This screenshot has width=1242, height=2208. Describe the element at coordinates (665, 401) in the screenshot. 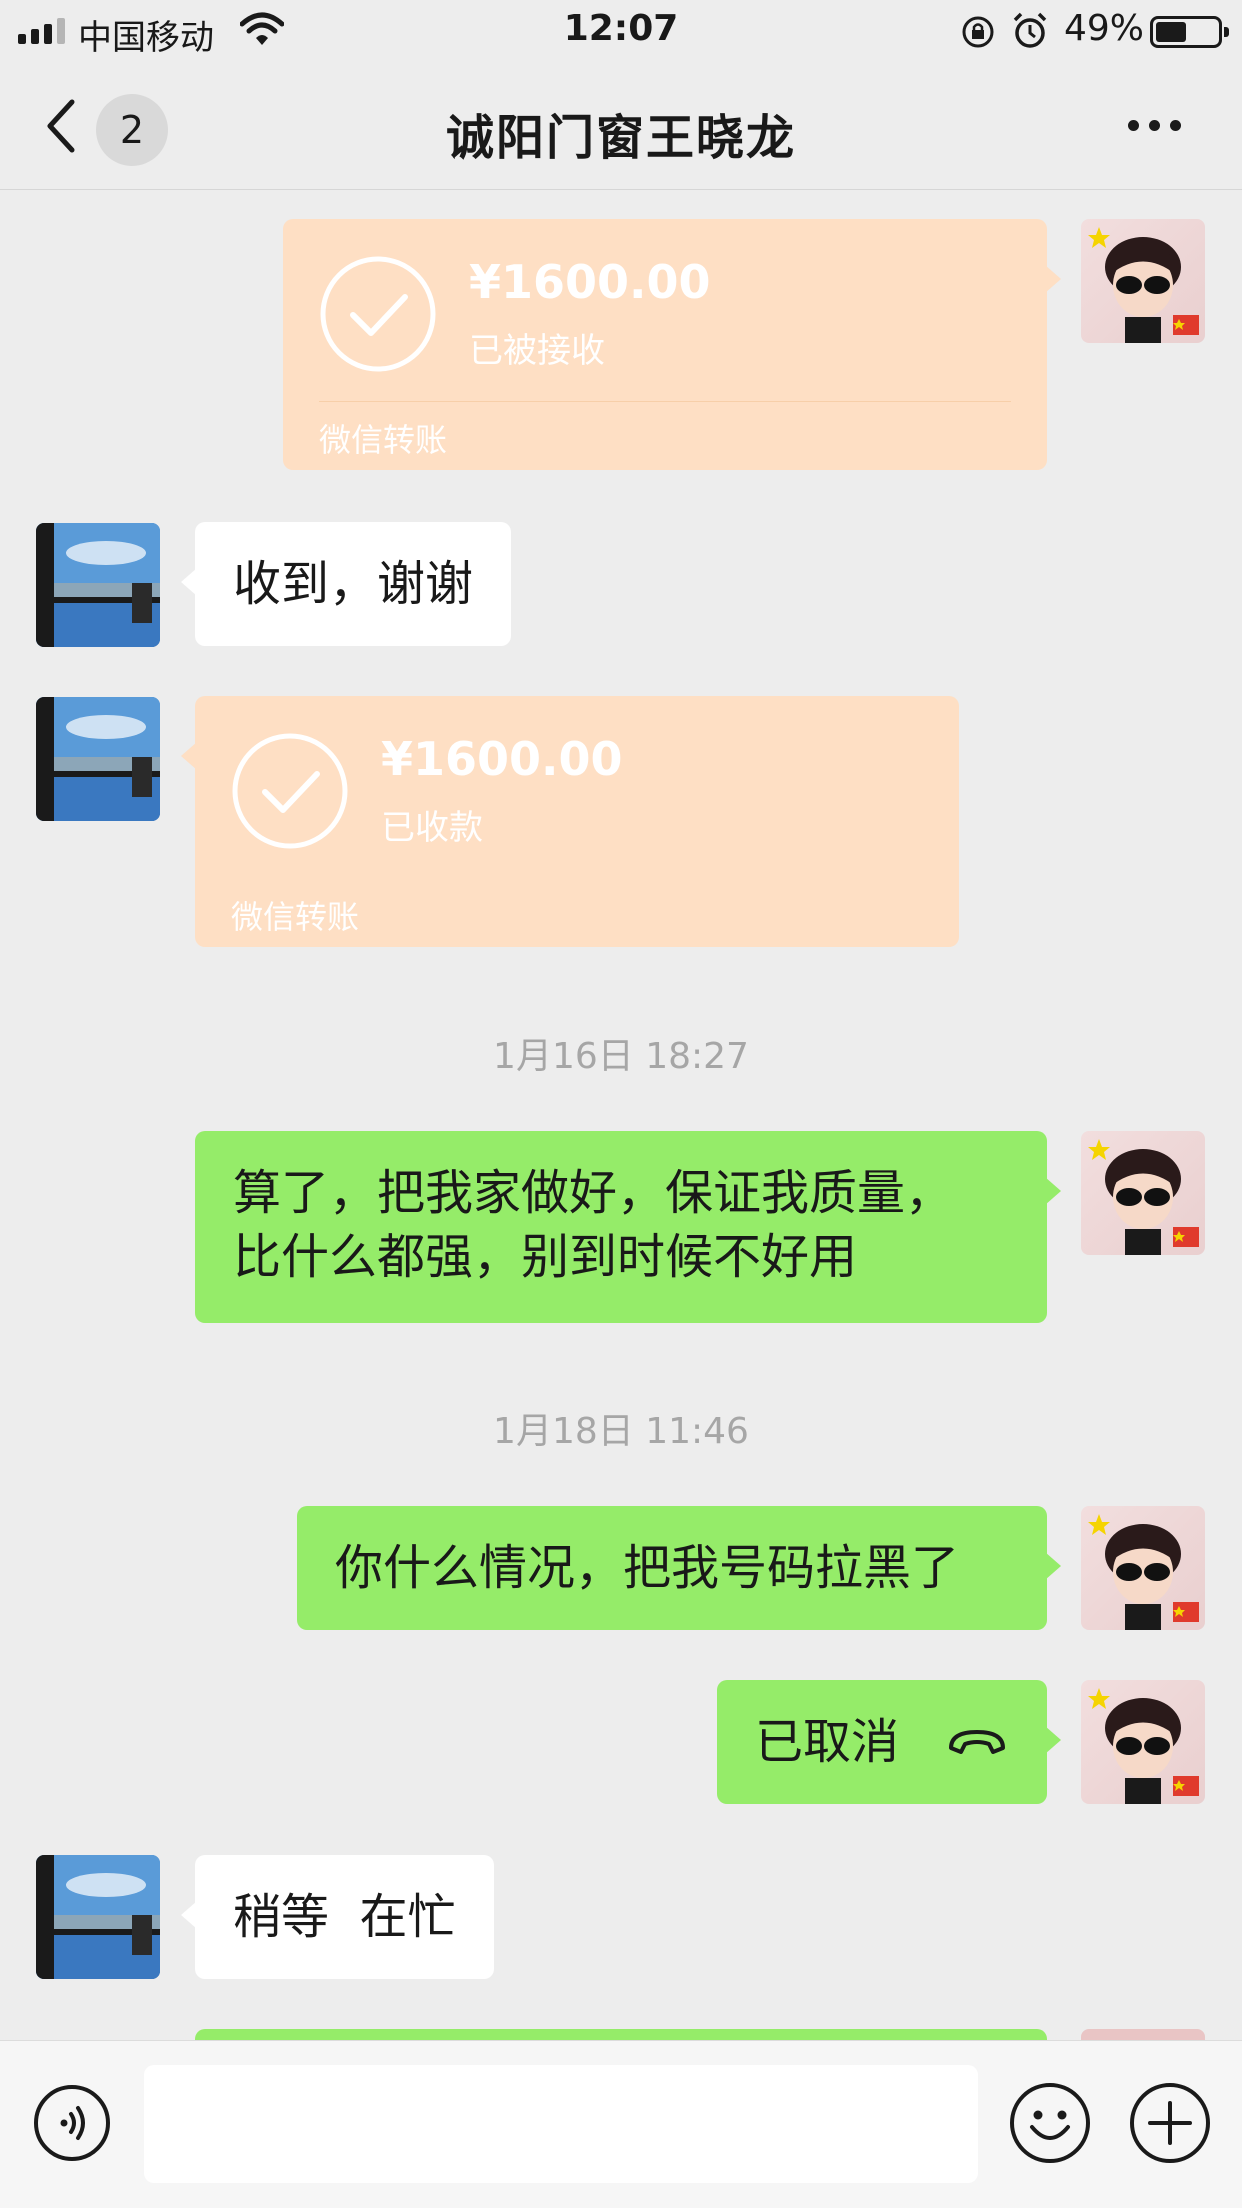

I see `transfer-divider` at that location.